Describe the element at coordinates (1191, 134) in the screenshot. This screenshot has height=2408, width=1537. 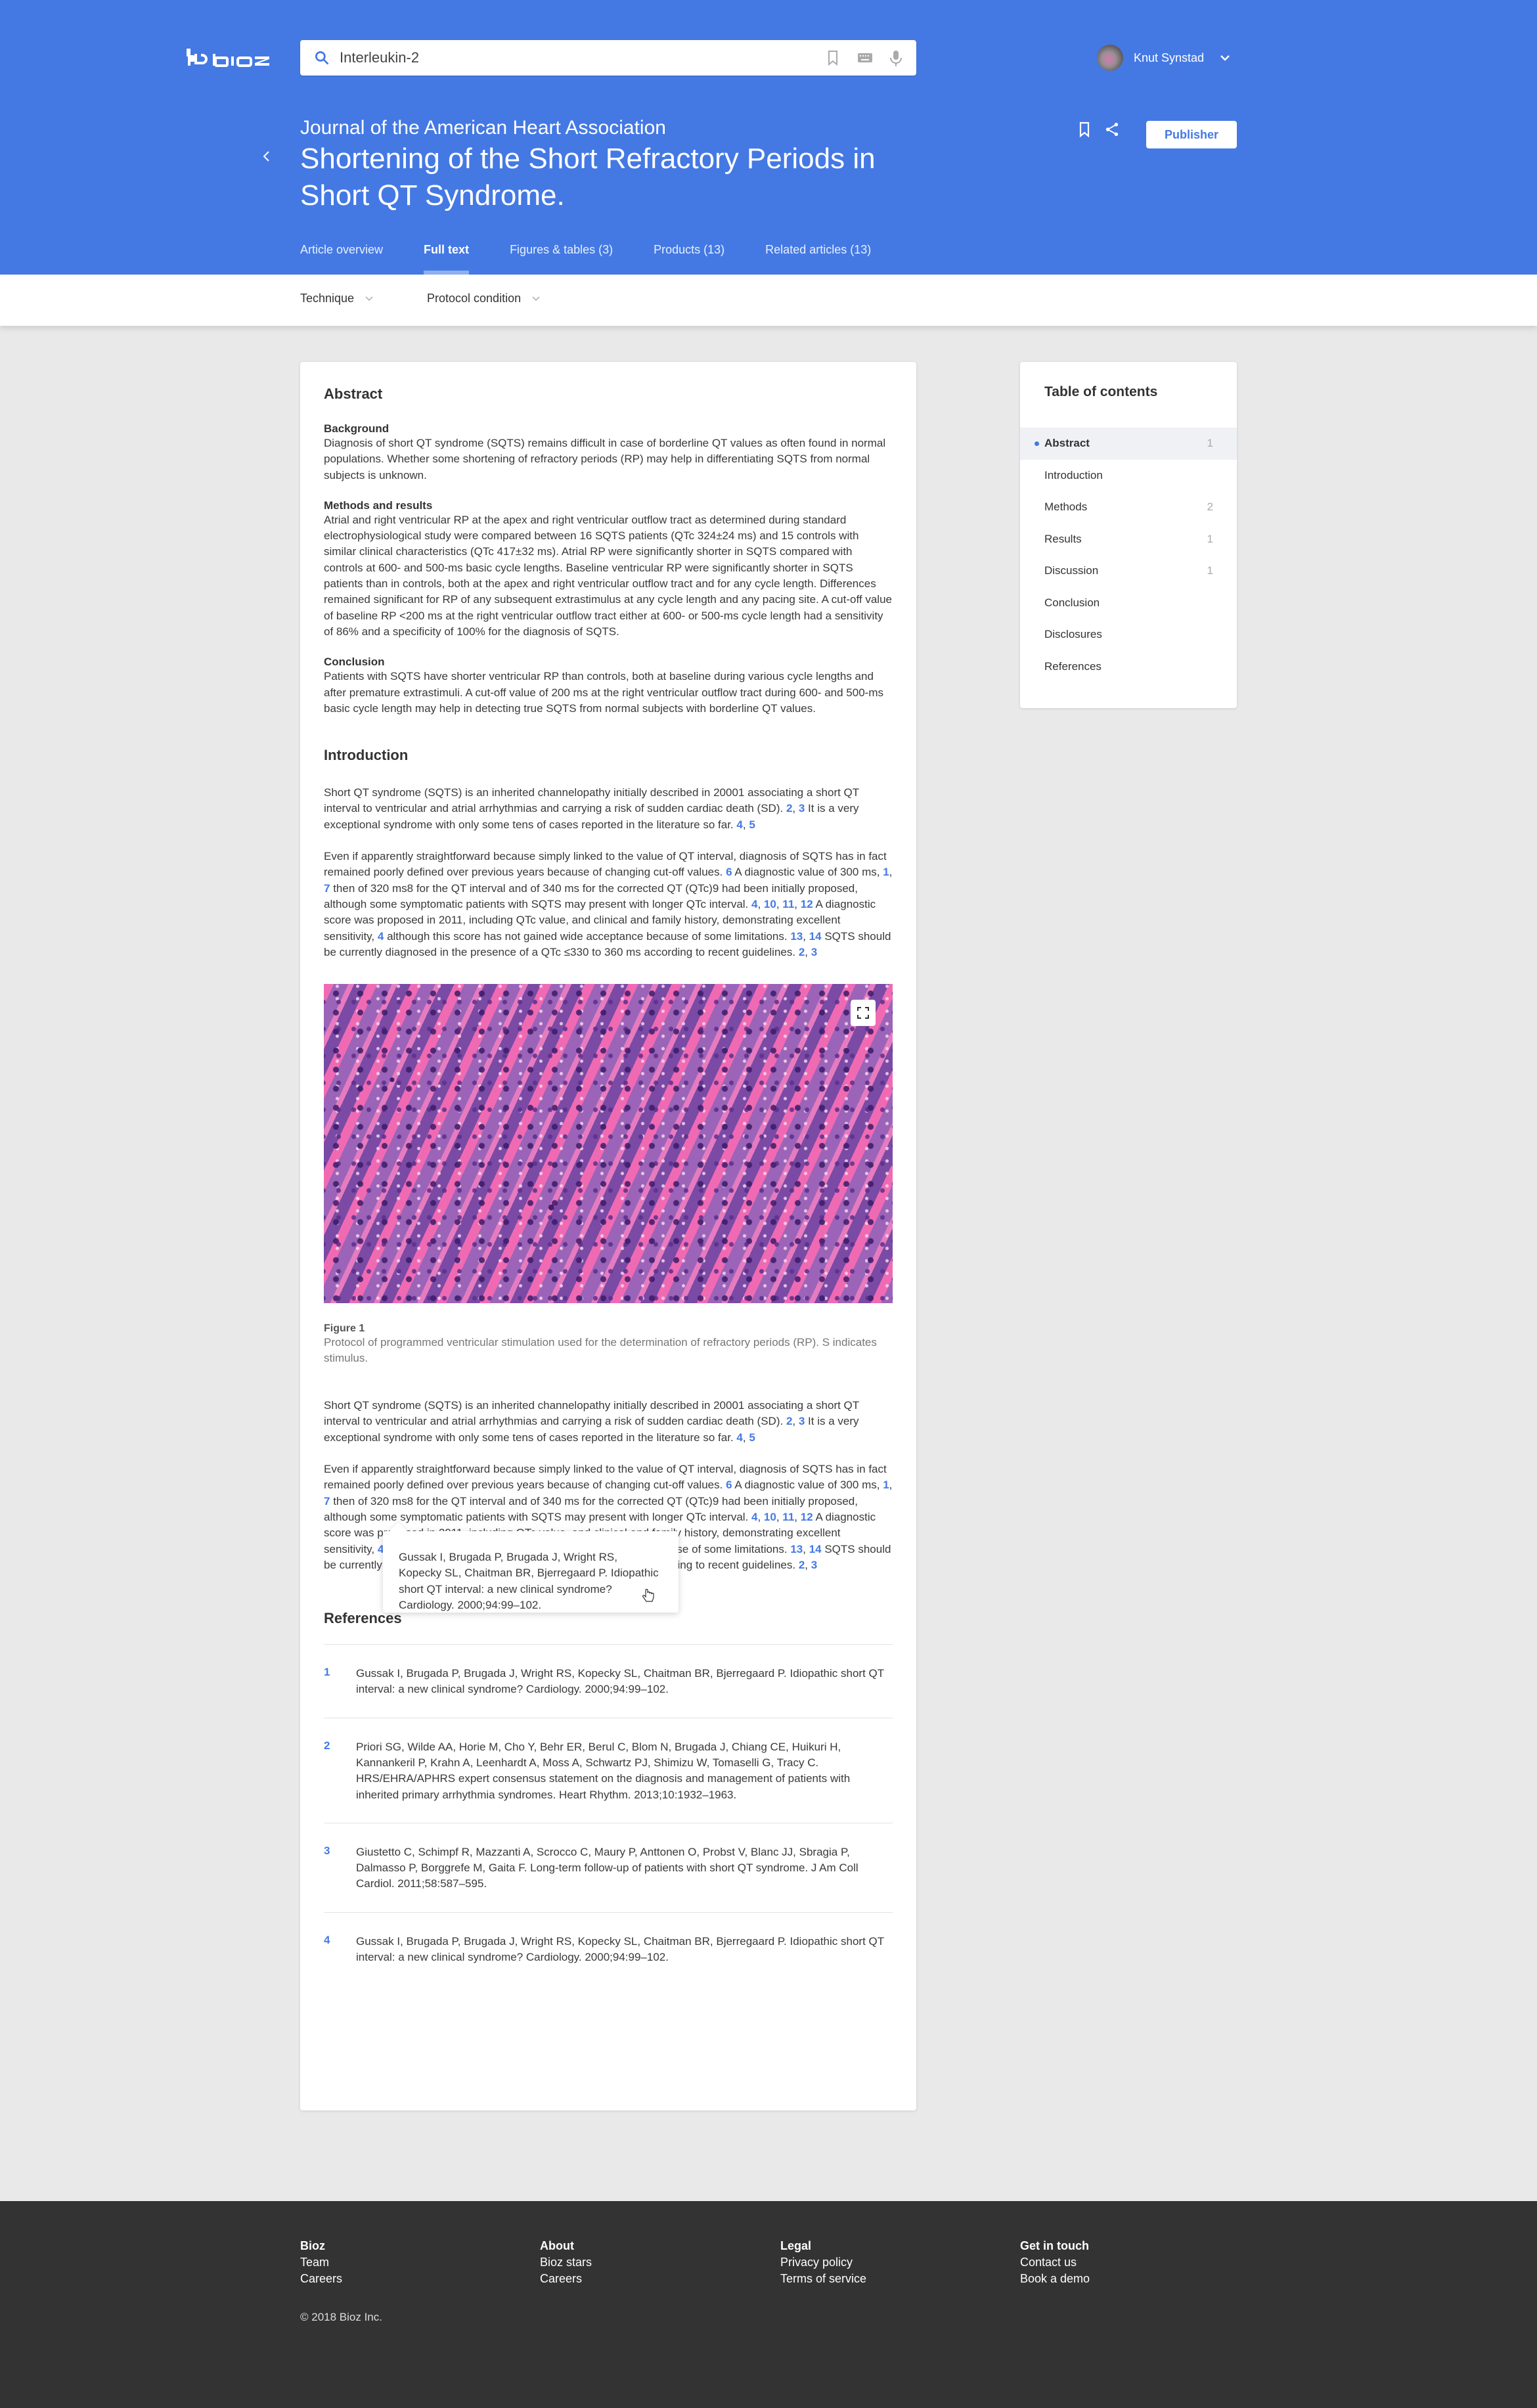
I see `publisher-button: Publisher` at that location.